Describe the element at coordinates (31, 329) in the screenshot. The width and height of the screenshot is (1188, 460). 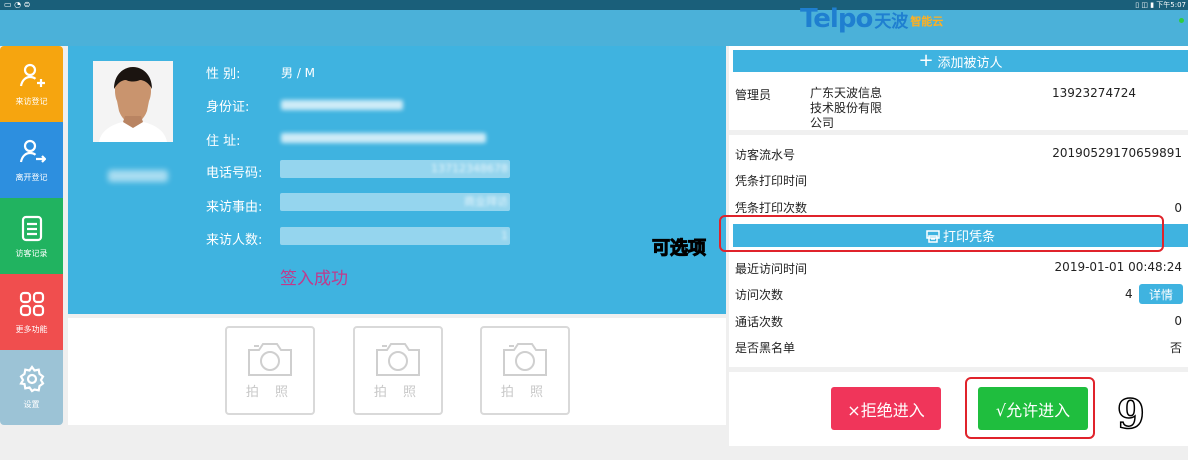
I see `sidebar-item-label: 更多功能` at that location.